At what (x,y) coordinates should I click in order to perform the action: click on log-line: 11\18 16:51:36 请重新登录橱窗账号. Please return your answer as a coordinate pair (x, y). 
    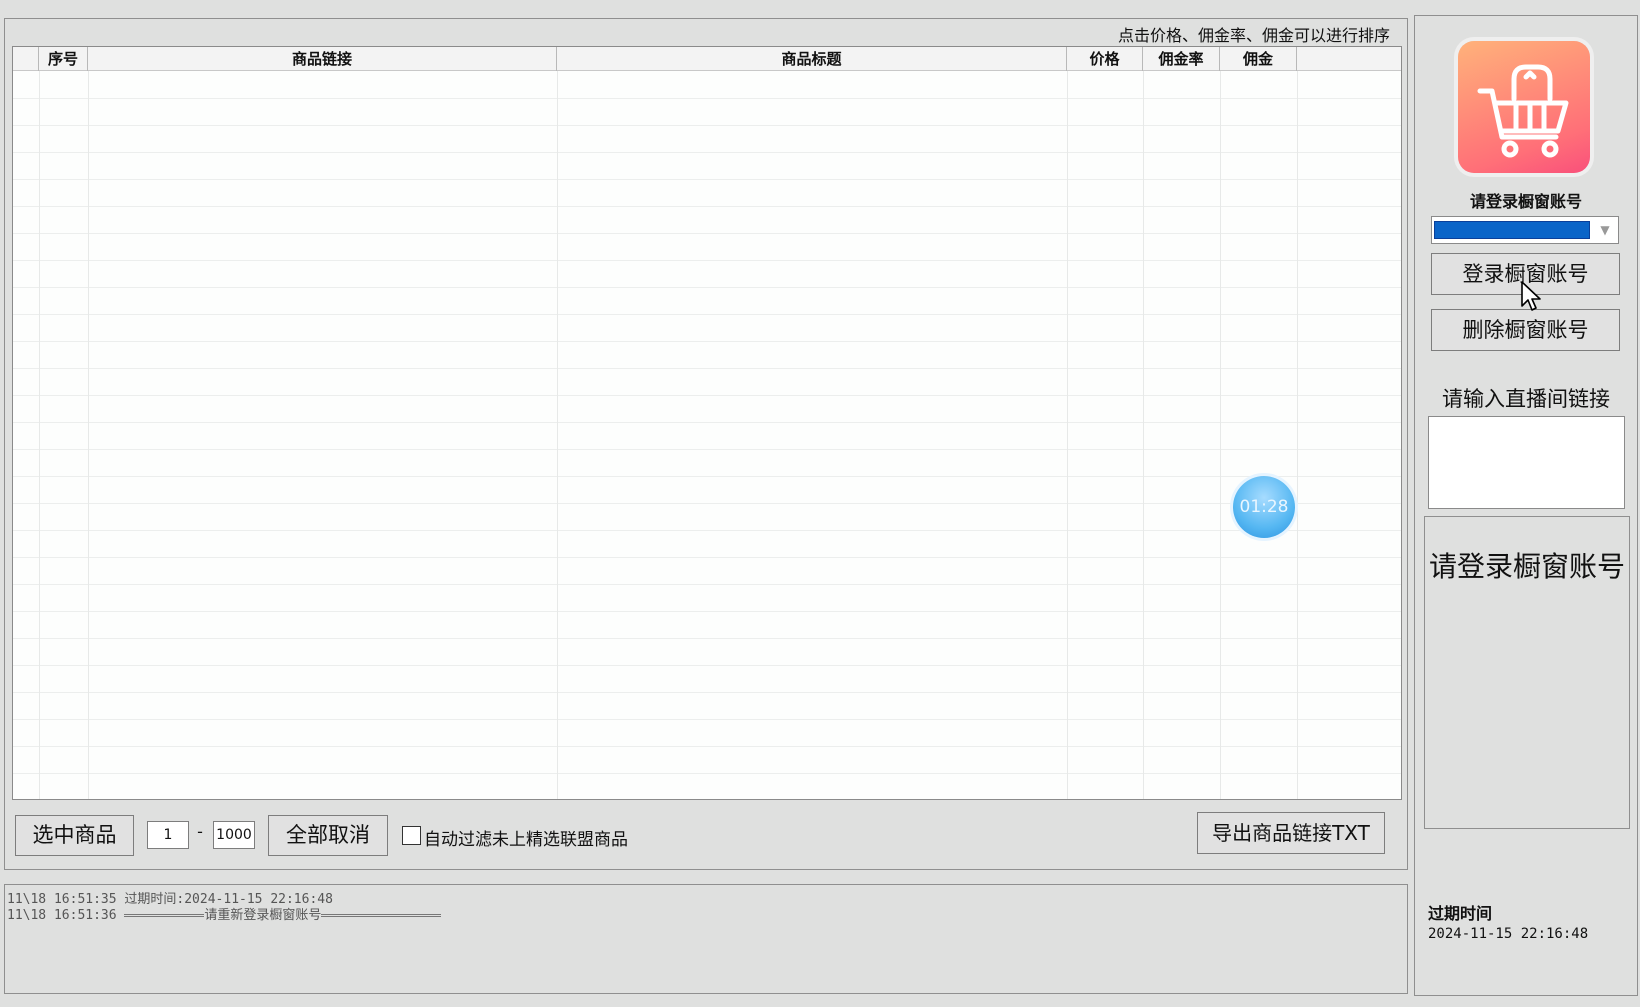
    Looking at the image, I should click on (224, 913).